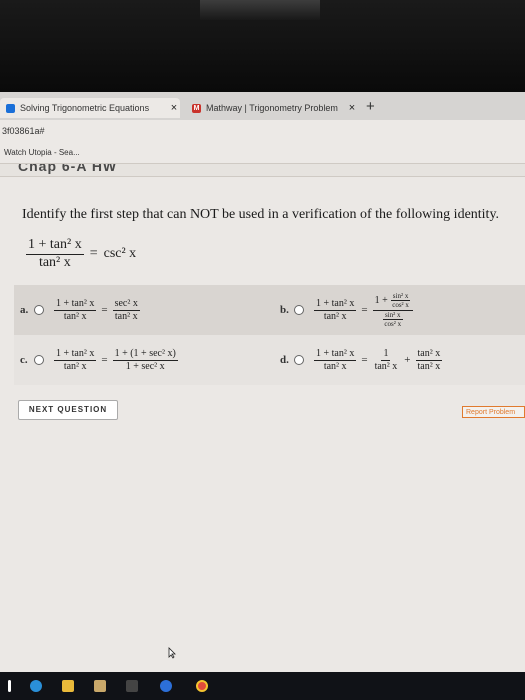 This screenshot has height=700, width=525. What do you see at coordinates (196, 108) in the screenshot?
I see `mathway-icon: M` at bounding box center [196, 108].